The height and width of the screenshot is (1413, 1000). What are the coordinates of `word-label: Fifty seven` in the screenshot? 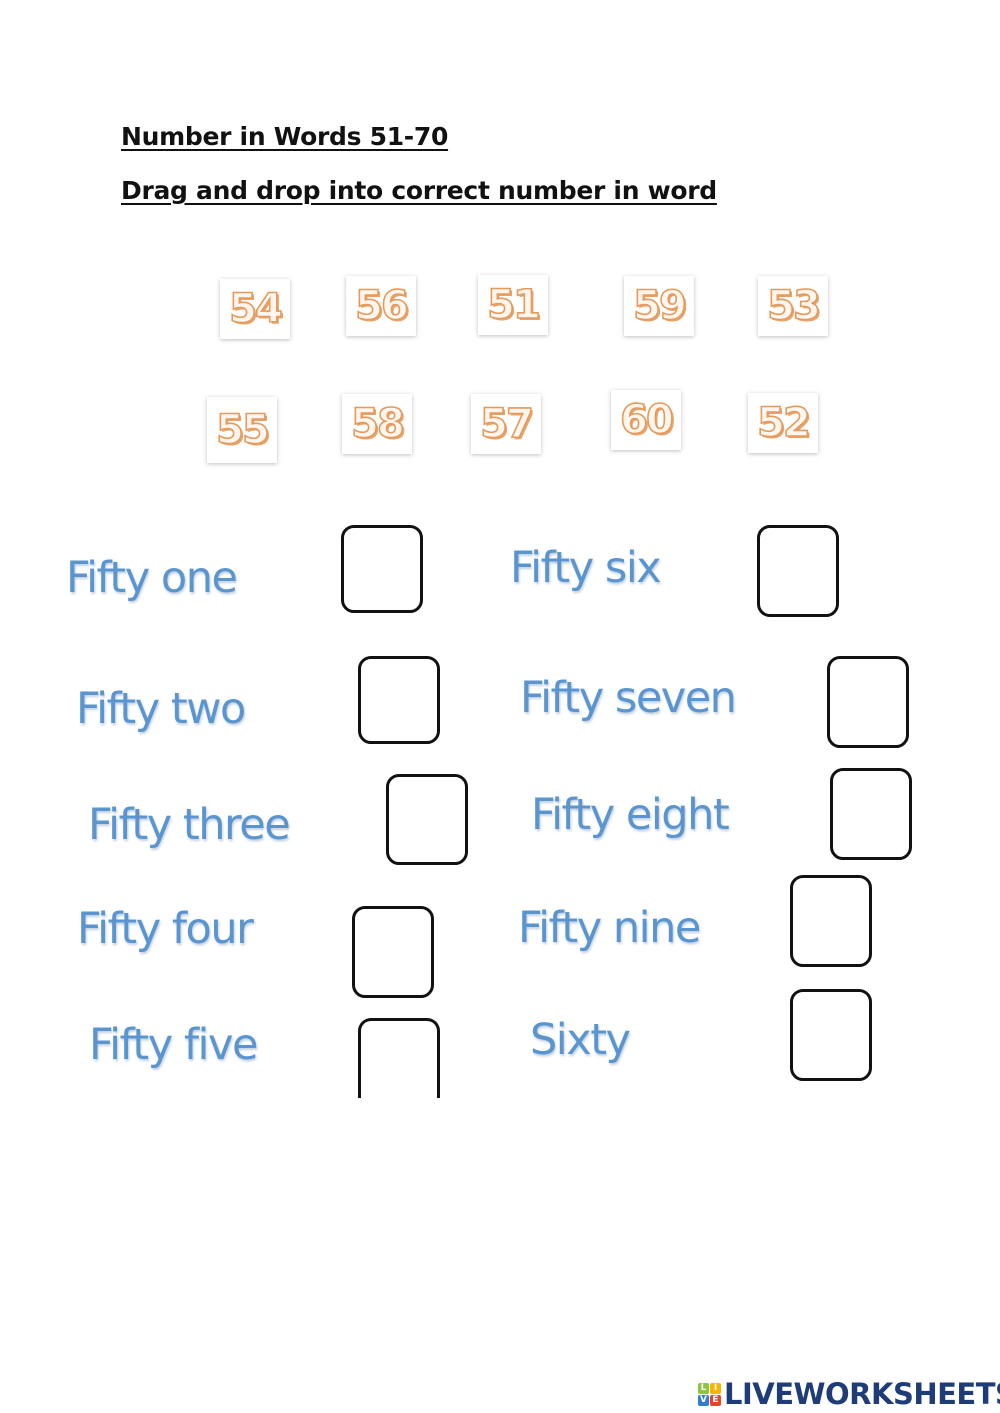 It's located at (628, 698).